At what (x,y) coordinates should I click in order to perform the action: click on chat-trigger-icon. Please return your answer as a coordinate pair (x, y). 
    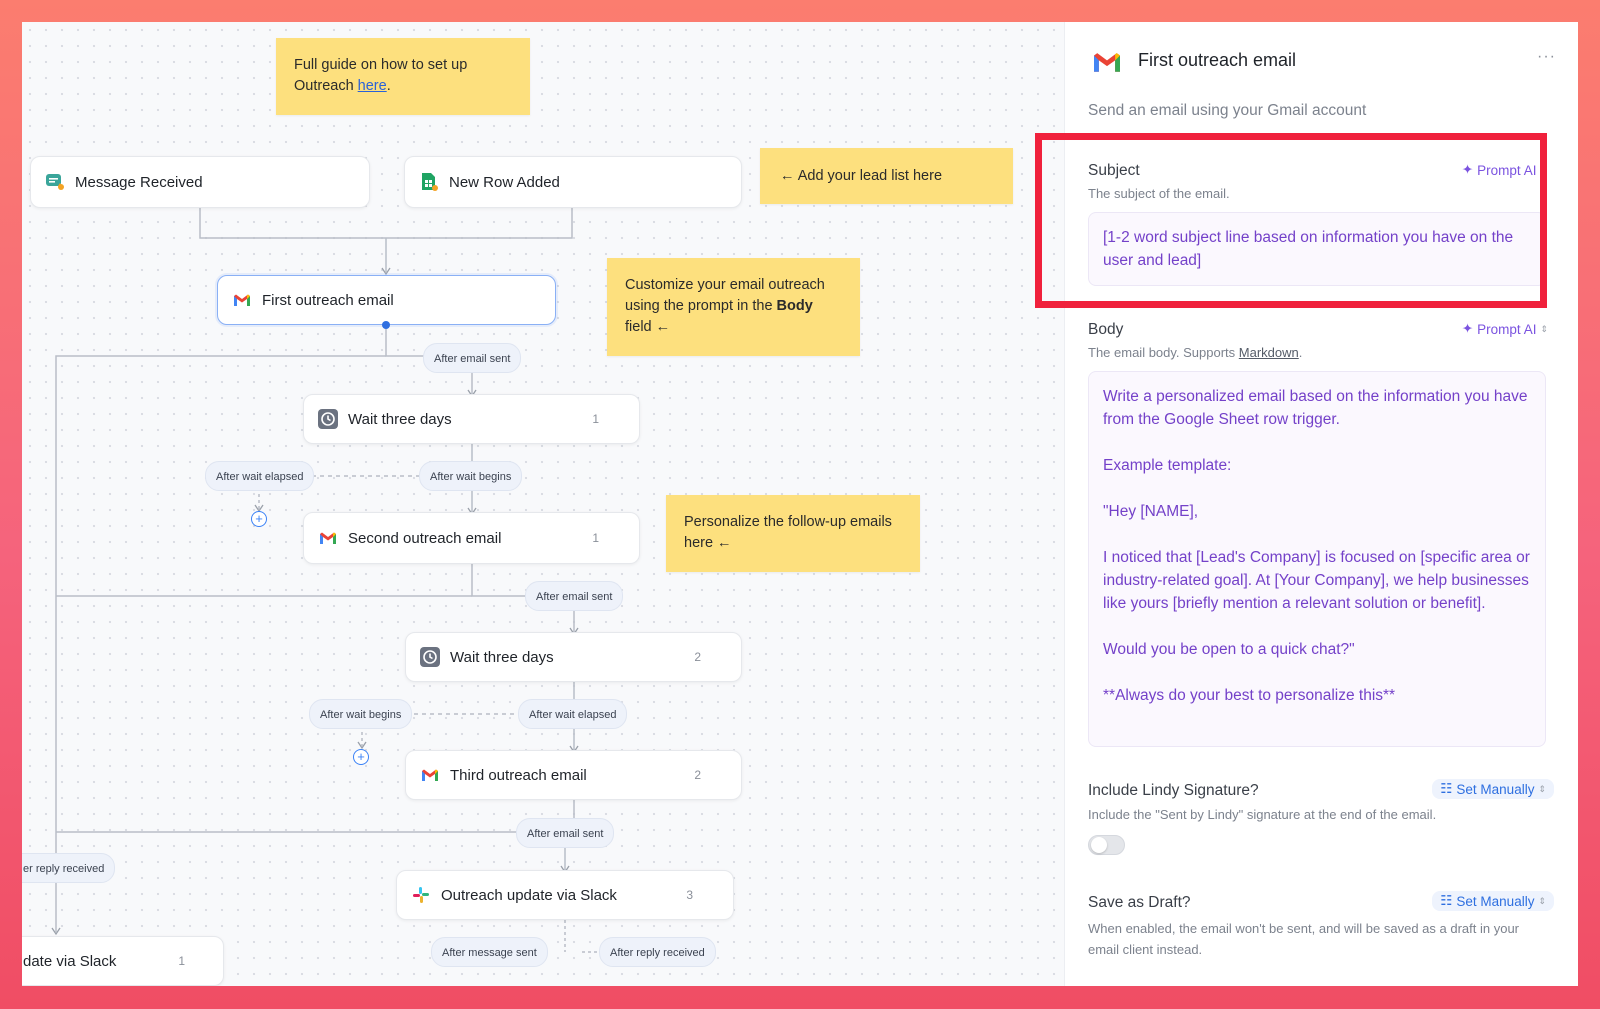
    Looking at the image, I should click on (55, 182).